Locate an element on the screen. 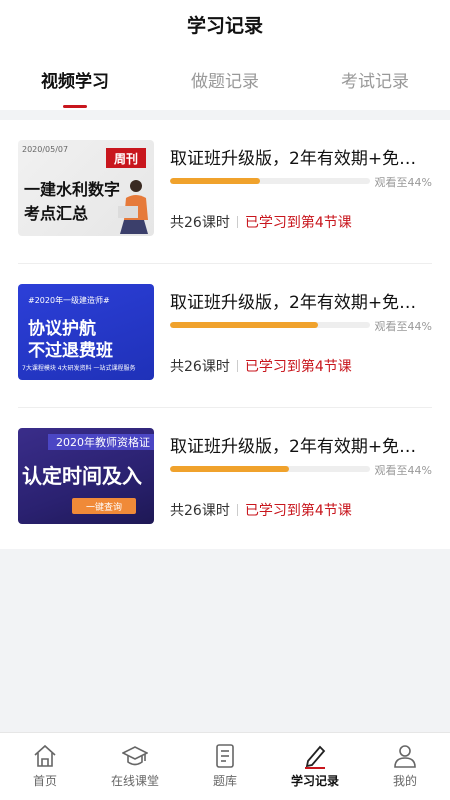 Image resolution: width=450 pixels, height=800 pixels. document-icon is located at coordinates (225, 756).